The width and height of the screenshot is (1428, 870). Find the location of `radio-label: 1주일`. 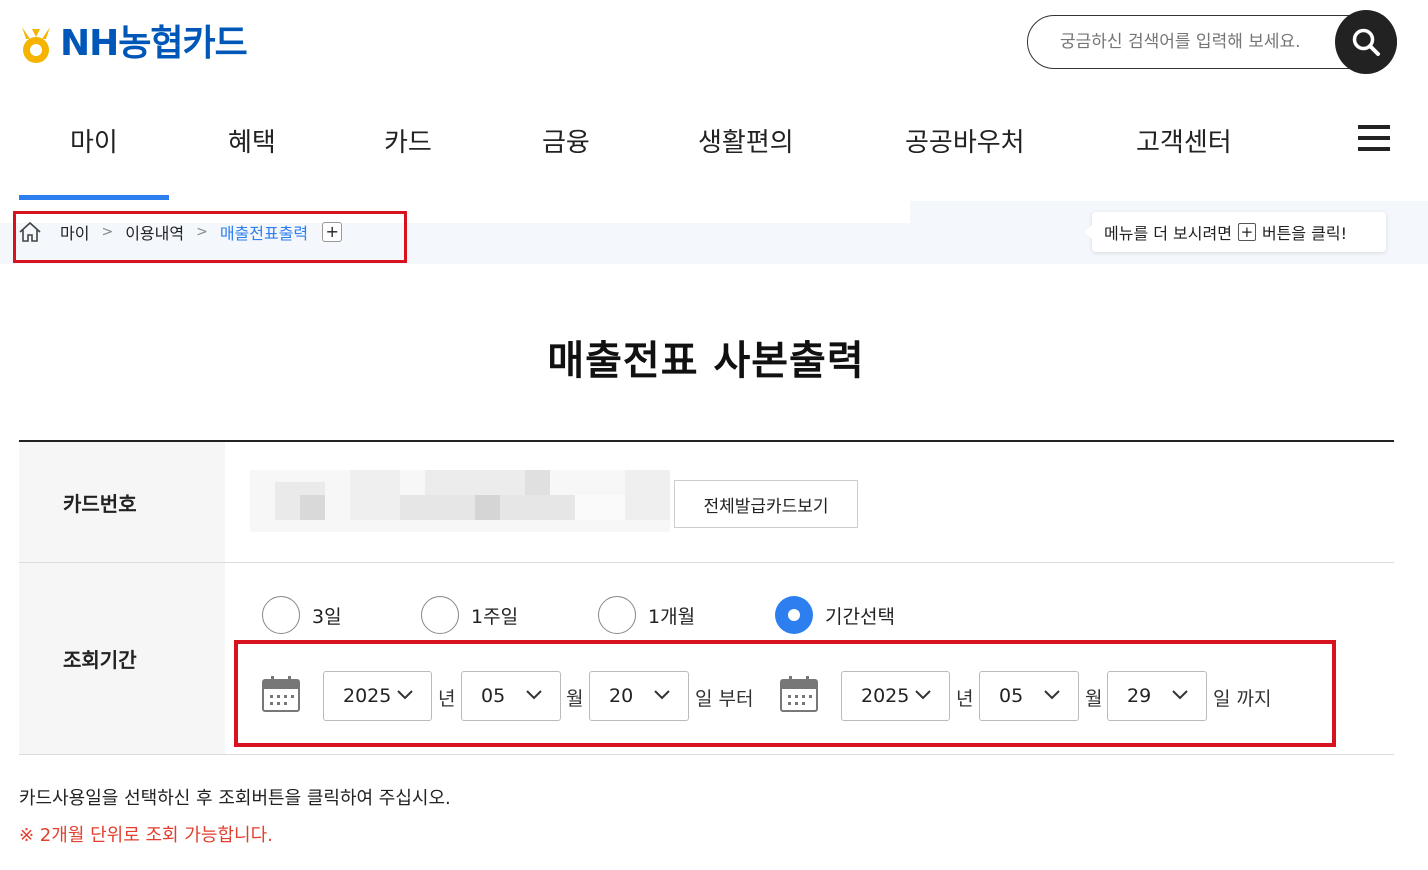

radio-label: 1주일 is located at coordinates (495, 616).